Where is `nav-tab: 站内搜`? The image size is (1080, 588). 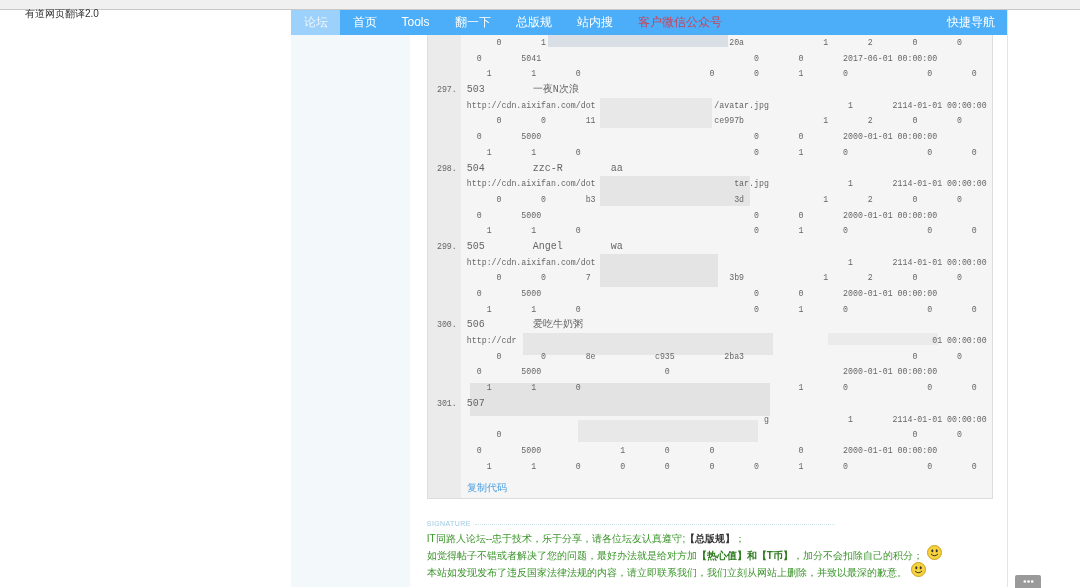 nav-tab: 站内搜 is located at coordinates (594, 22).